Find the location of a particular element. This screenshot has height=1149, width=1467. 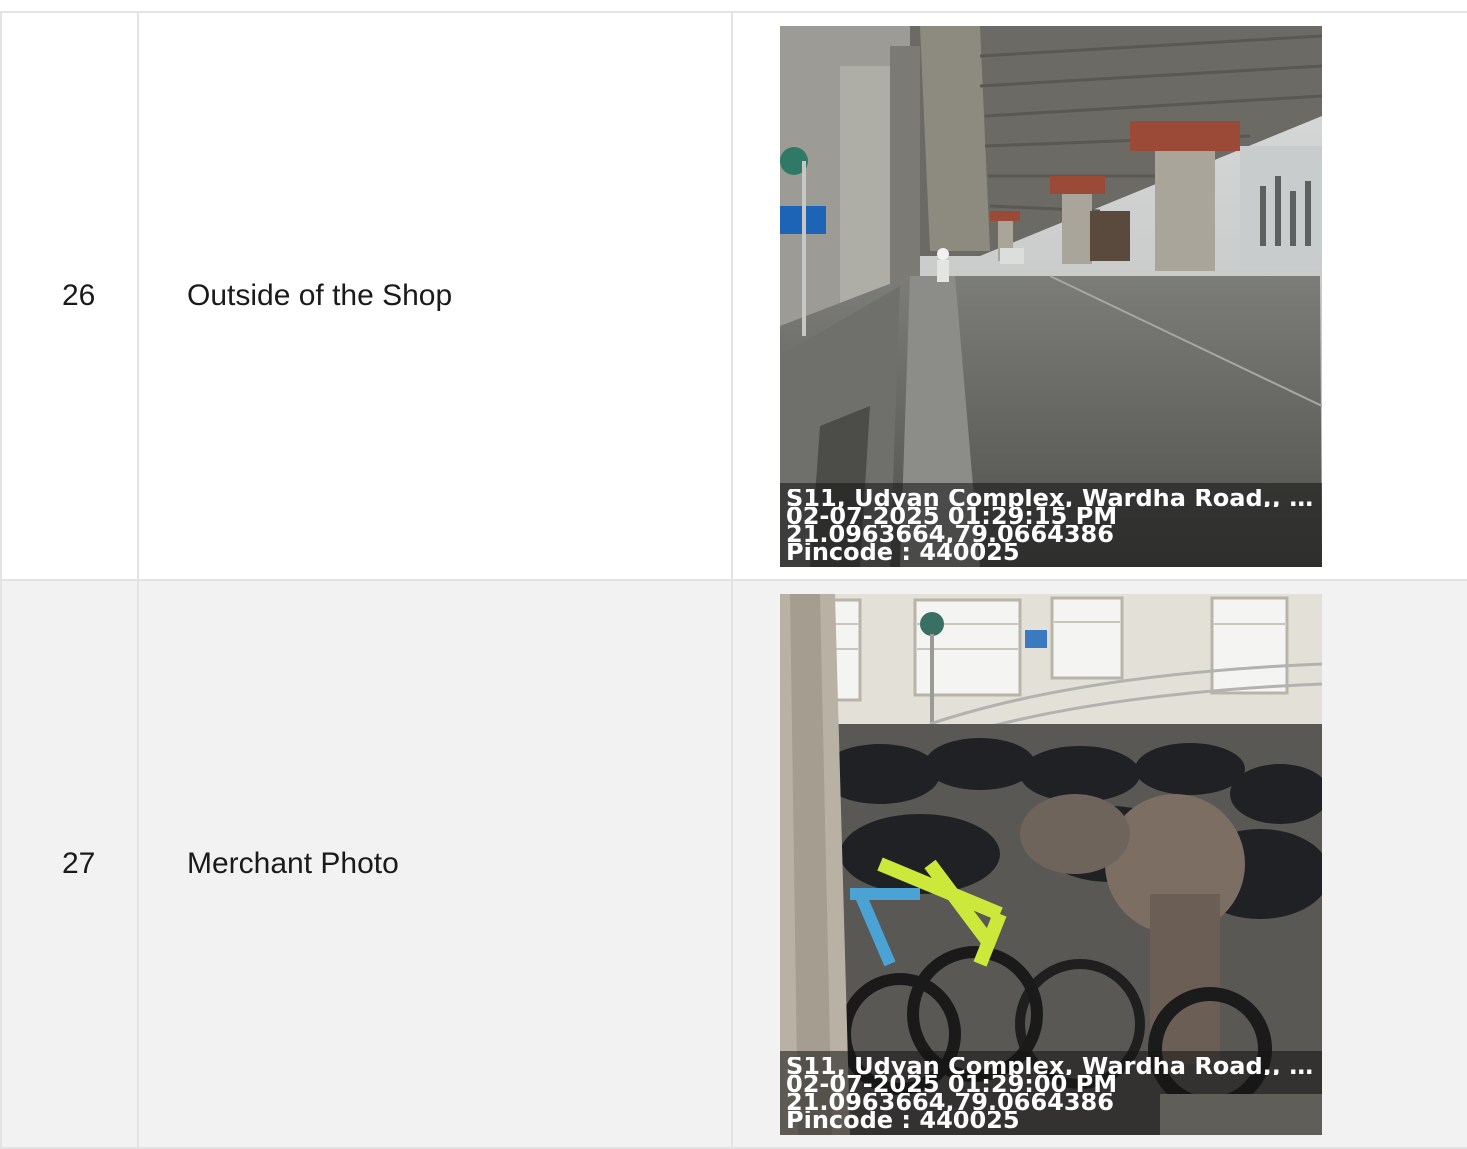

geotag-datetime: 02-07-2025 01:29:00 PM is located at coordinates (952, 1083).